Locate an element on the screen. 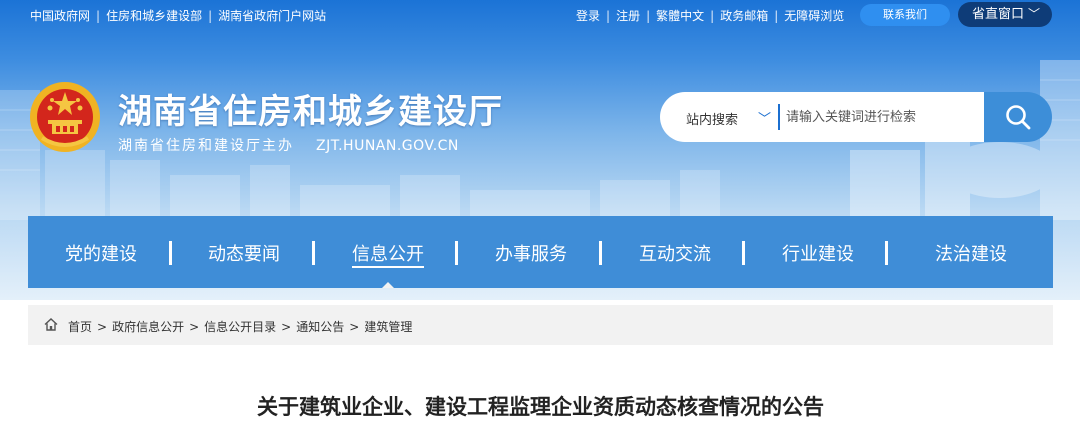 The image size is (1080, 433). breadcrumb-list: 首页 > 政府信息公开 > 信息公开目录 > 通知公告 > 建筑管理 is located at coordinates (240, 326).